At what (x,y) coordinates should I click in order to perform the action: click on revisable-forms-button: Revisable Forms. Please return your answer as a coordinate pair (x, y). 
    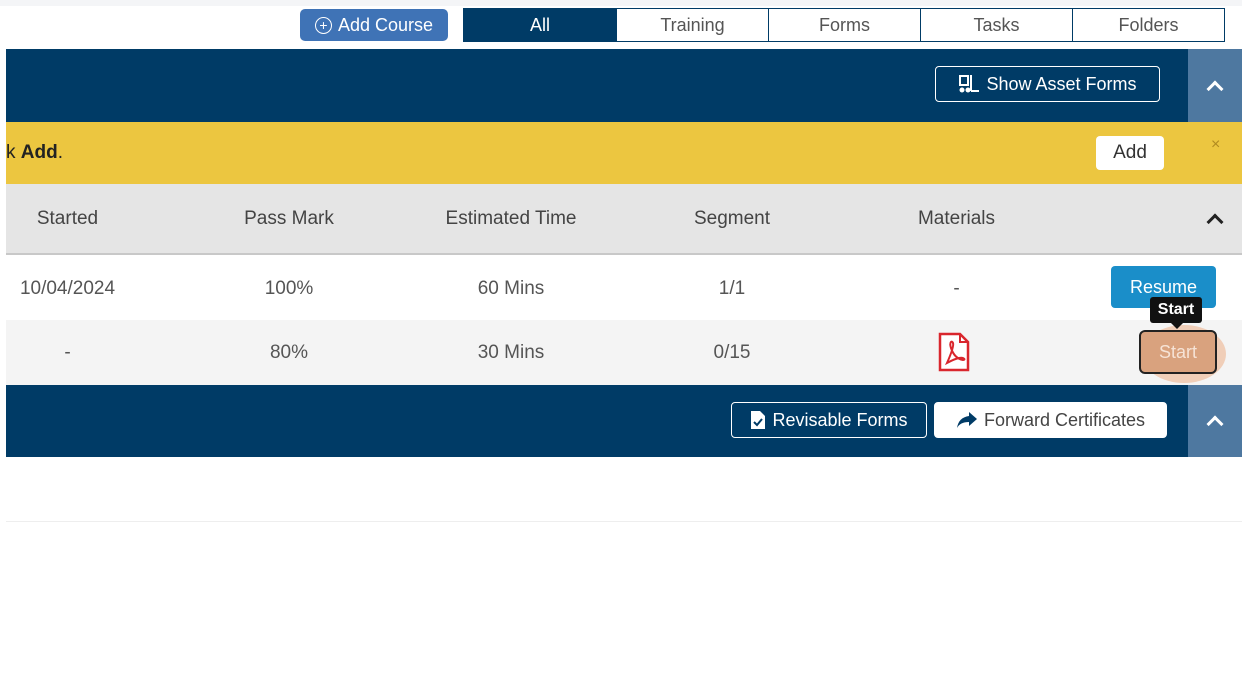
    Looking at the image, I should click on (829, 420).